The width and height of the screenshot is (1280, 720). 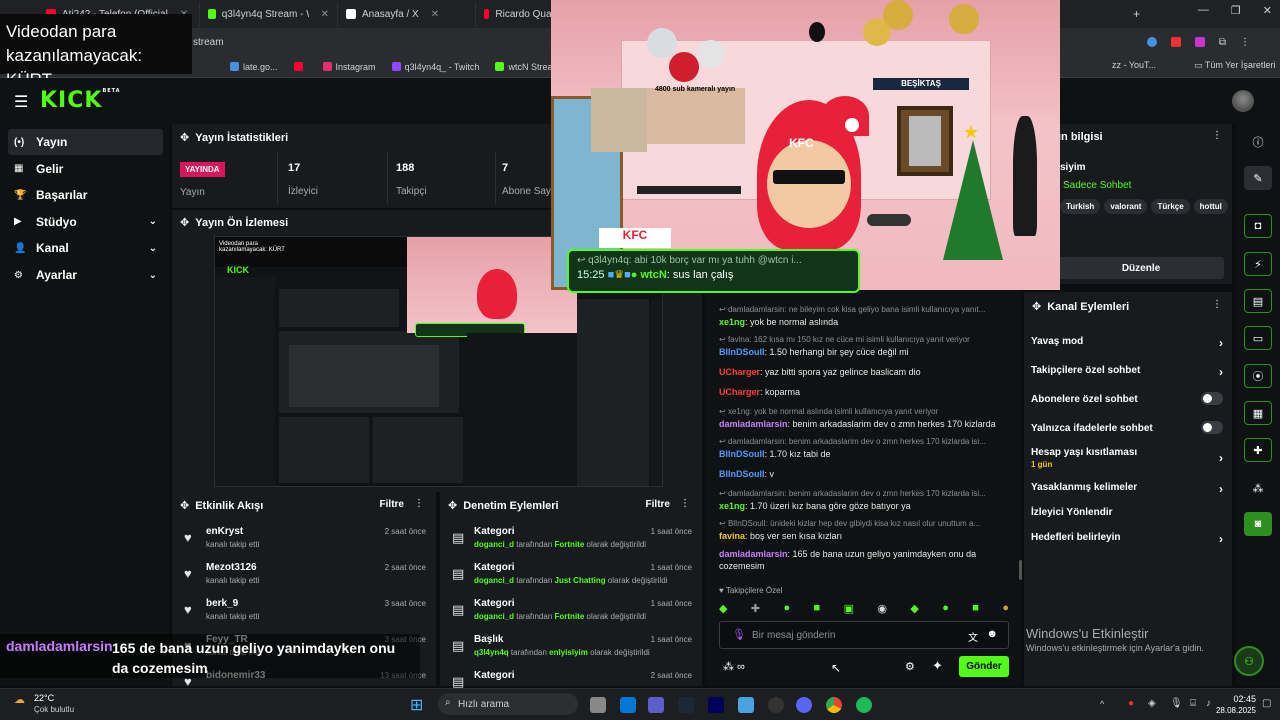 I want to click on browser-tab: q3l4yn4q Stream - Watch ✕, so click(x=269, y=14).